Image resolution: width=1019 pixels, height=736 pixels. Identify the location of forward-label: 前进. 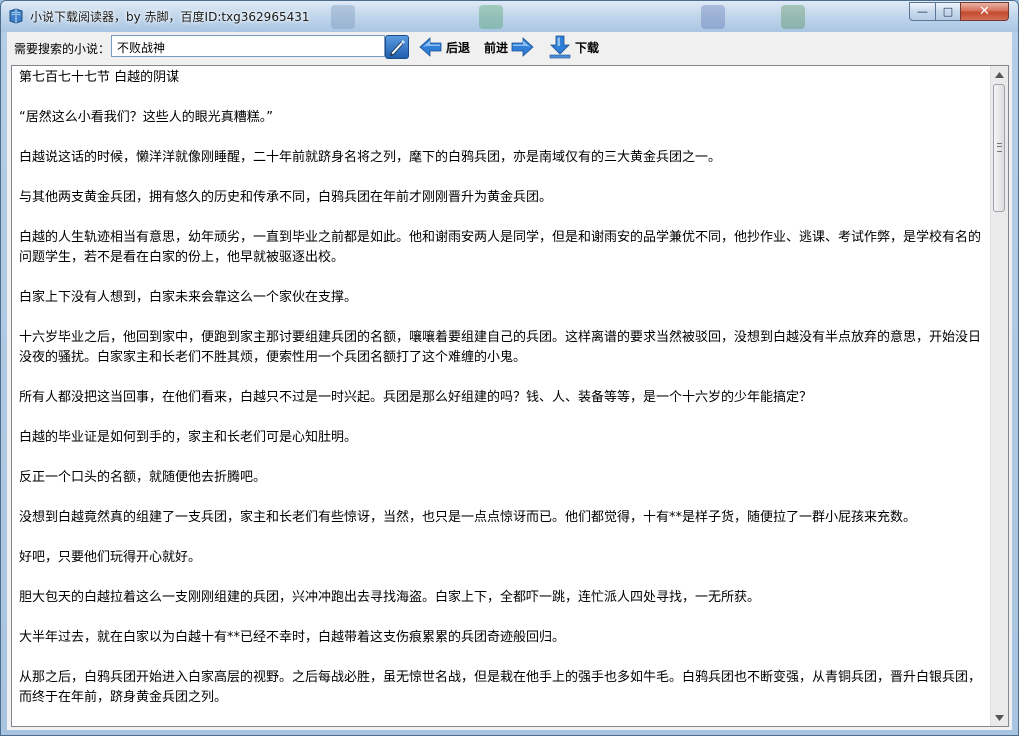
(496, 47).